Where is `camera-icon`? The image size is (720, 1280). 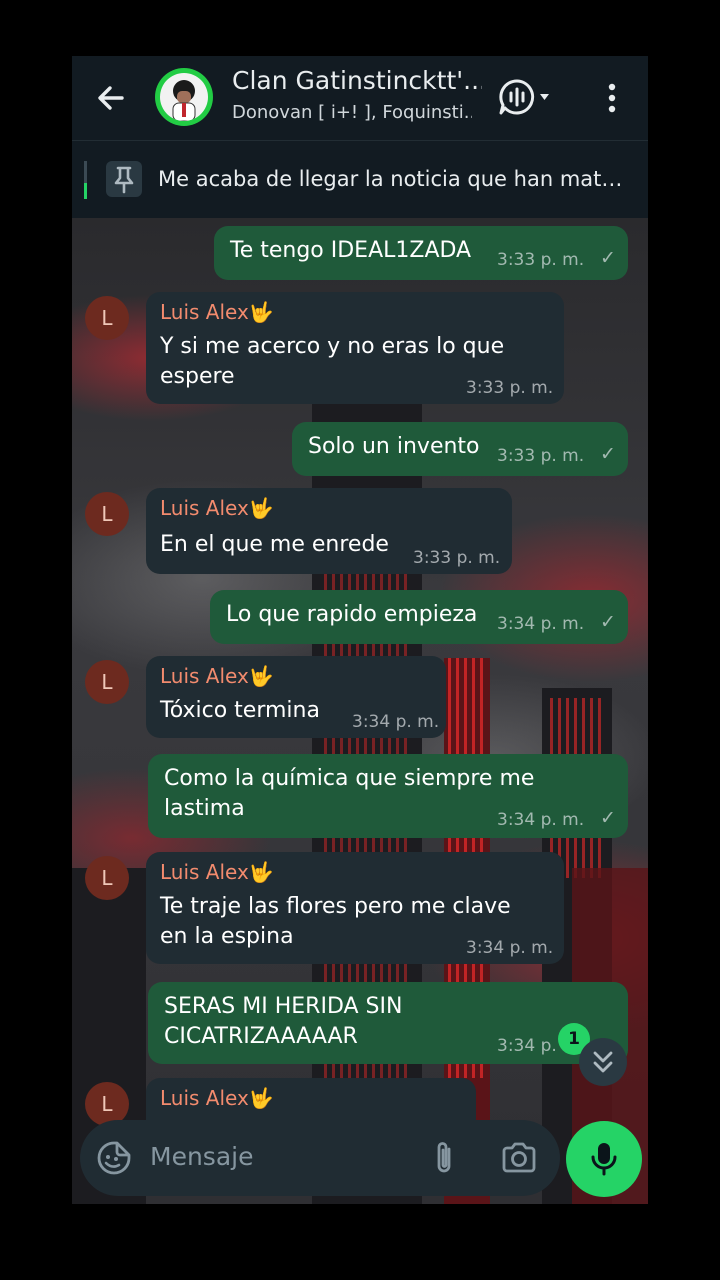 camera-icon is located at coordinates (519, 1157).